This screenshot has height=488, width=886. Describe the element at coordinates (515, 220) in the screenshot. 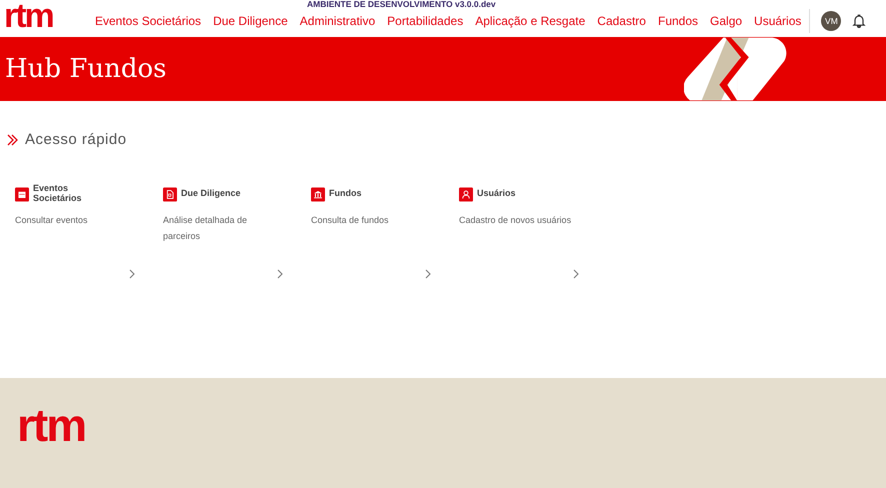

I see `card-description: Cadastro de novos usuários` at that location.